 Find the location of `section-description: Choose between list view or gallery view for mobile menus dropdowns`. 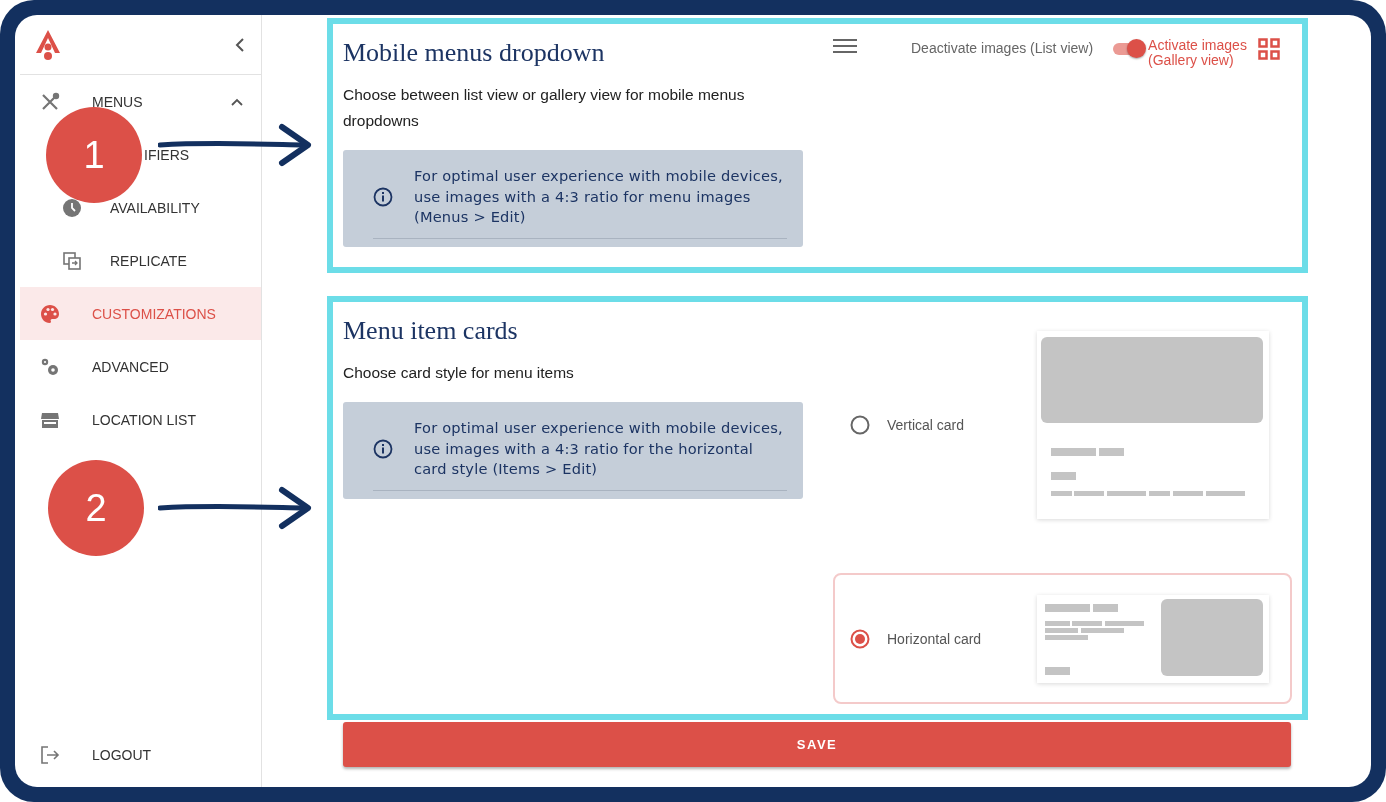

section-description: Choose between list view or gallery view for mobile menus dropdowns is located at coordinates (544, 108).